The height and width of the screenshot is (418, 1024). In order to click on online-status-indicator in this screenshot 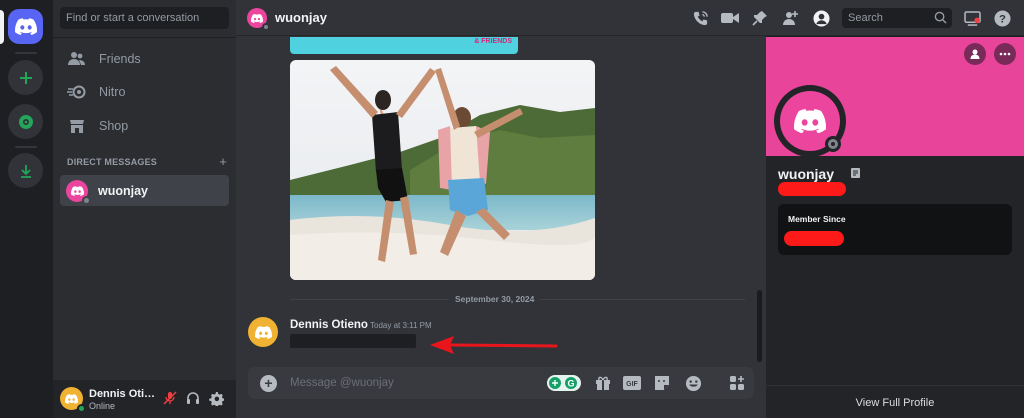, I will do `click(81, 408)`.